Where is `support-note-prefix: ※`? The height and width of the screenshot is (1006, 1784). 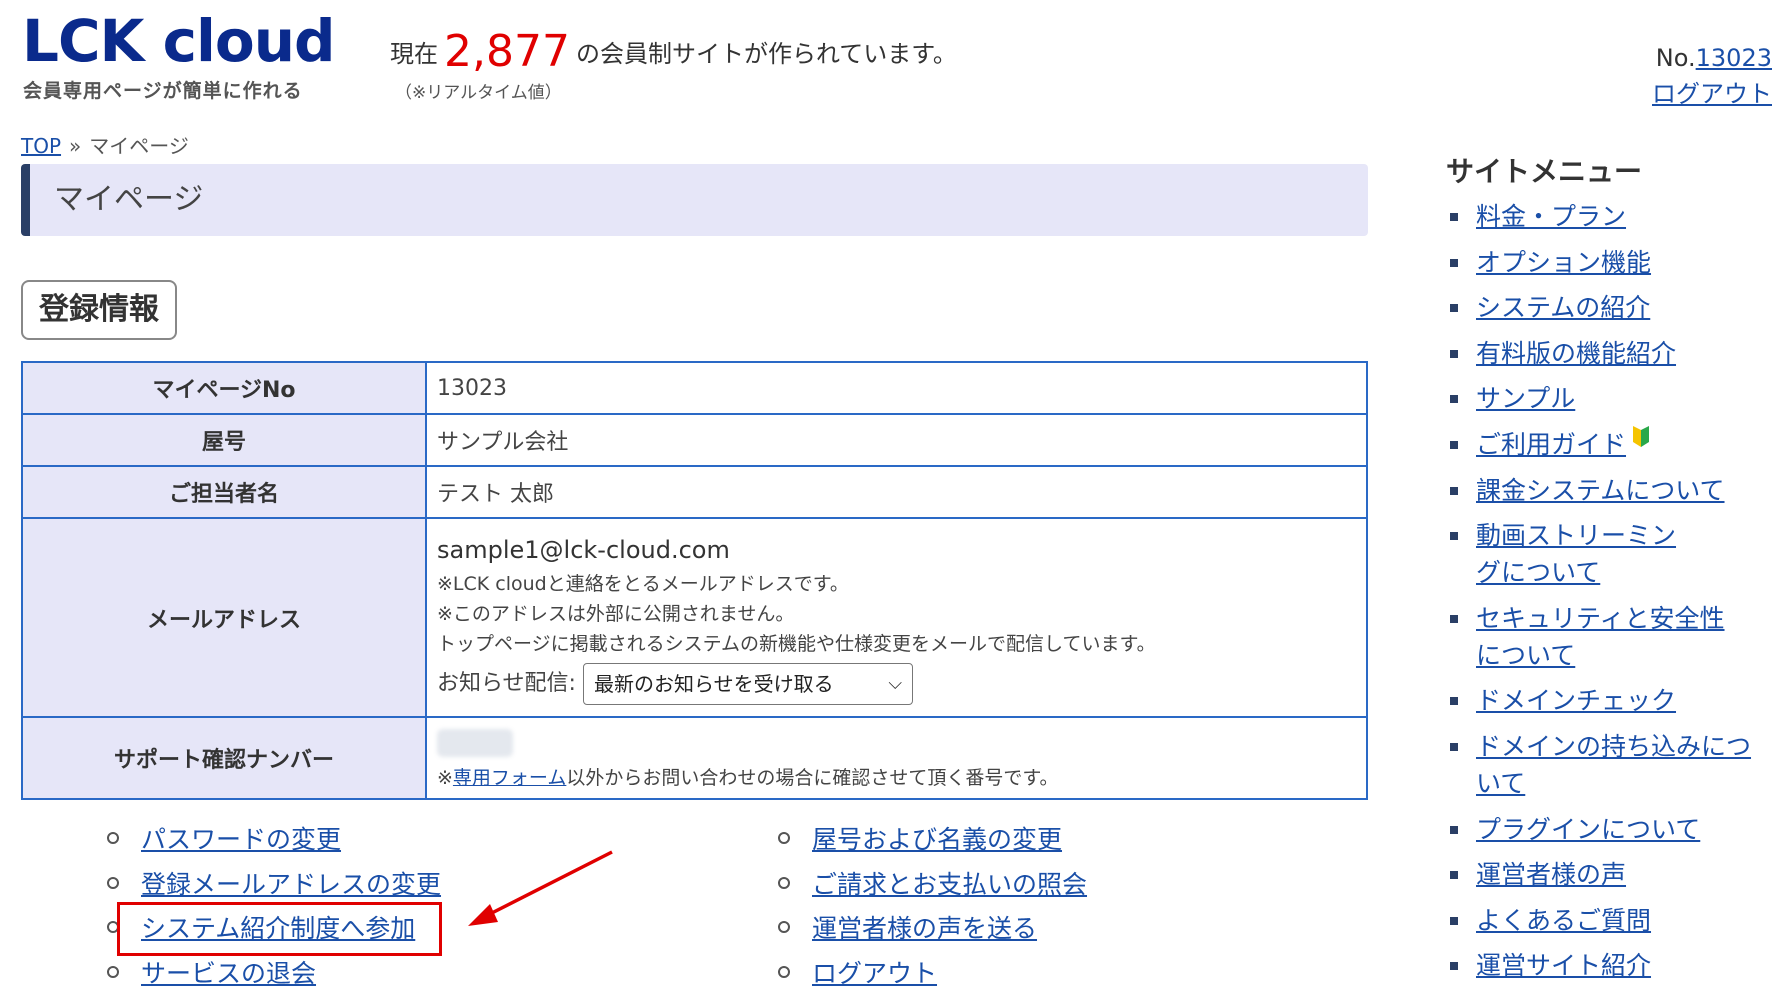
support-note-prefix: ※ is located at coordinates (445, 778).